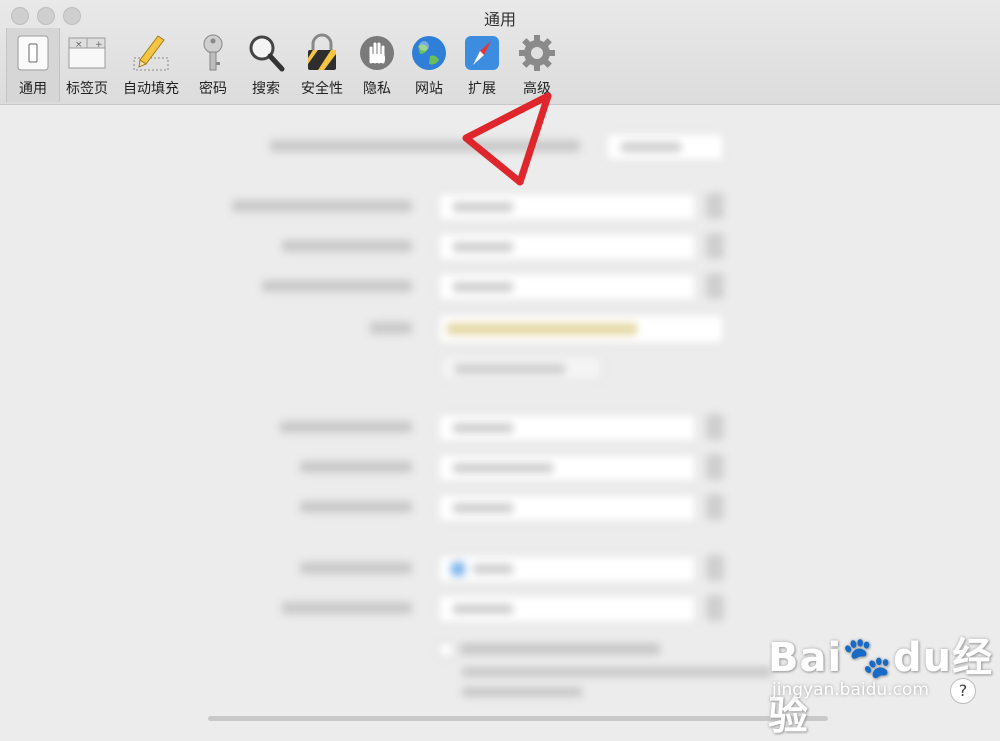  I want to click on watermark-site: jingyan.baidu.com, so click(850, 690).